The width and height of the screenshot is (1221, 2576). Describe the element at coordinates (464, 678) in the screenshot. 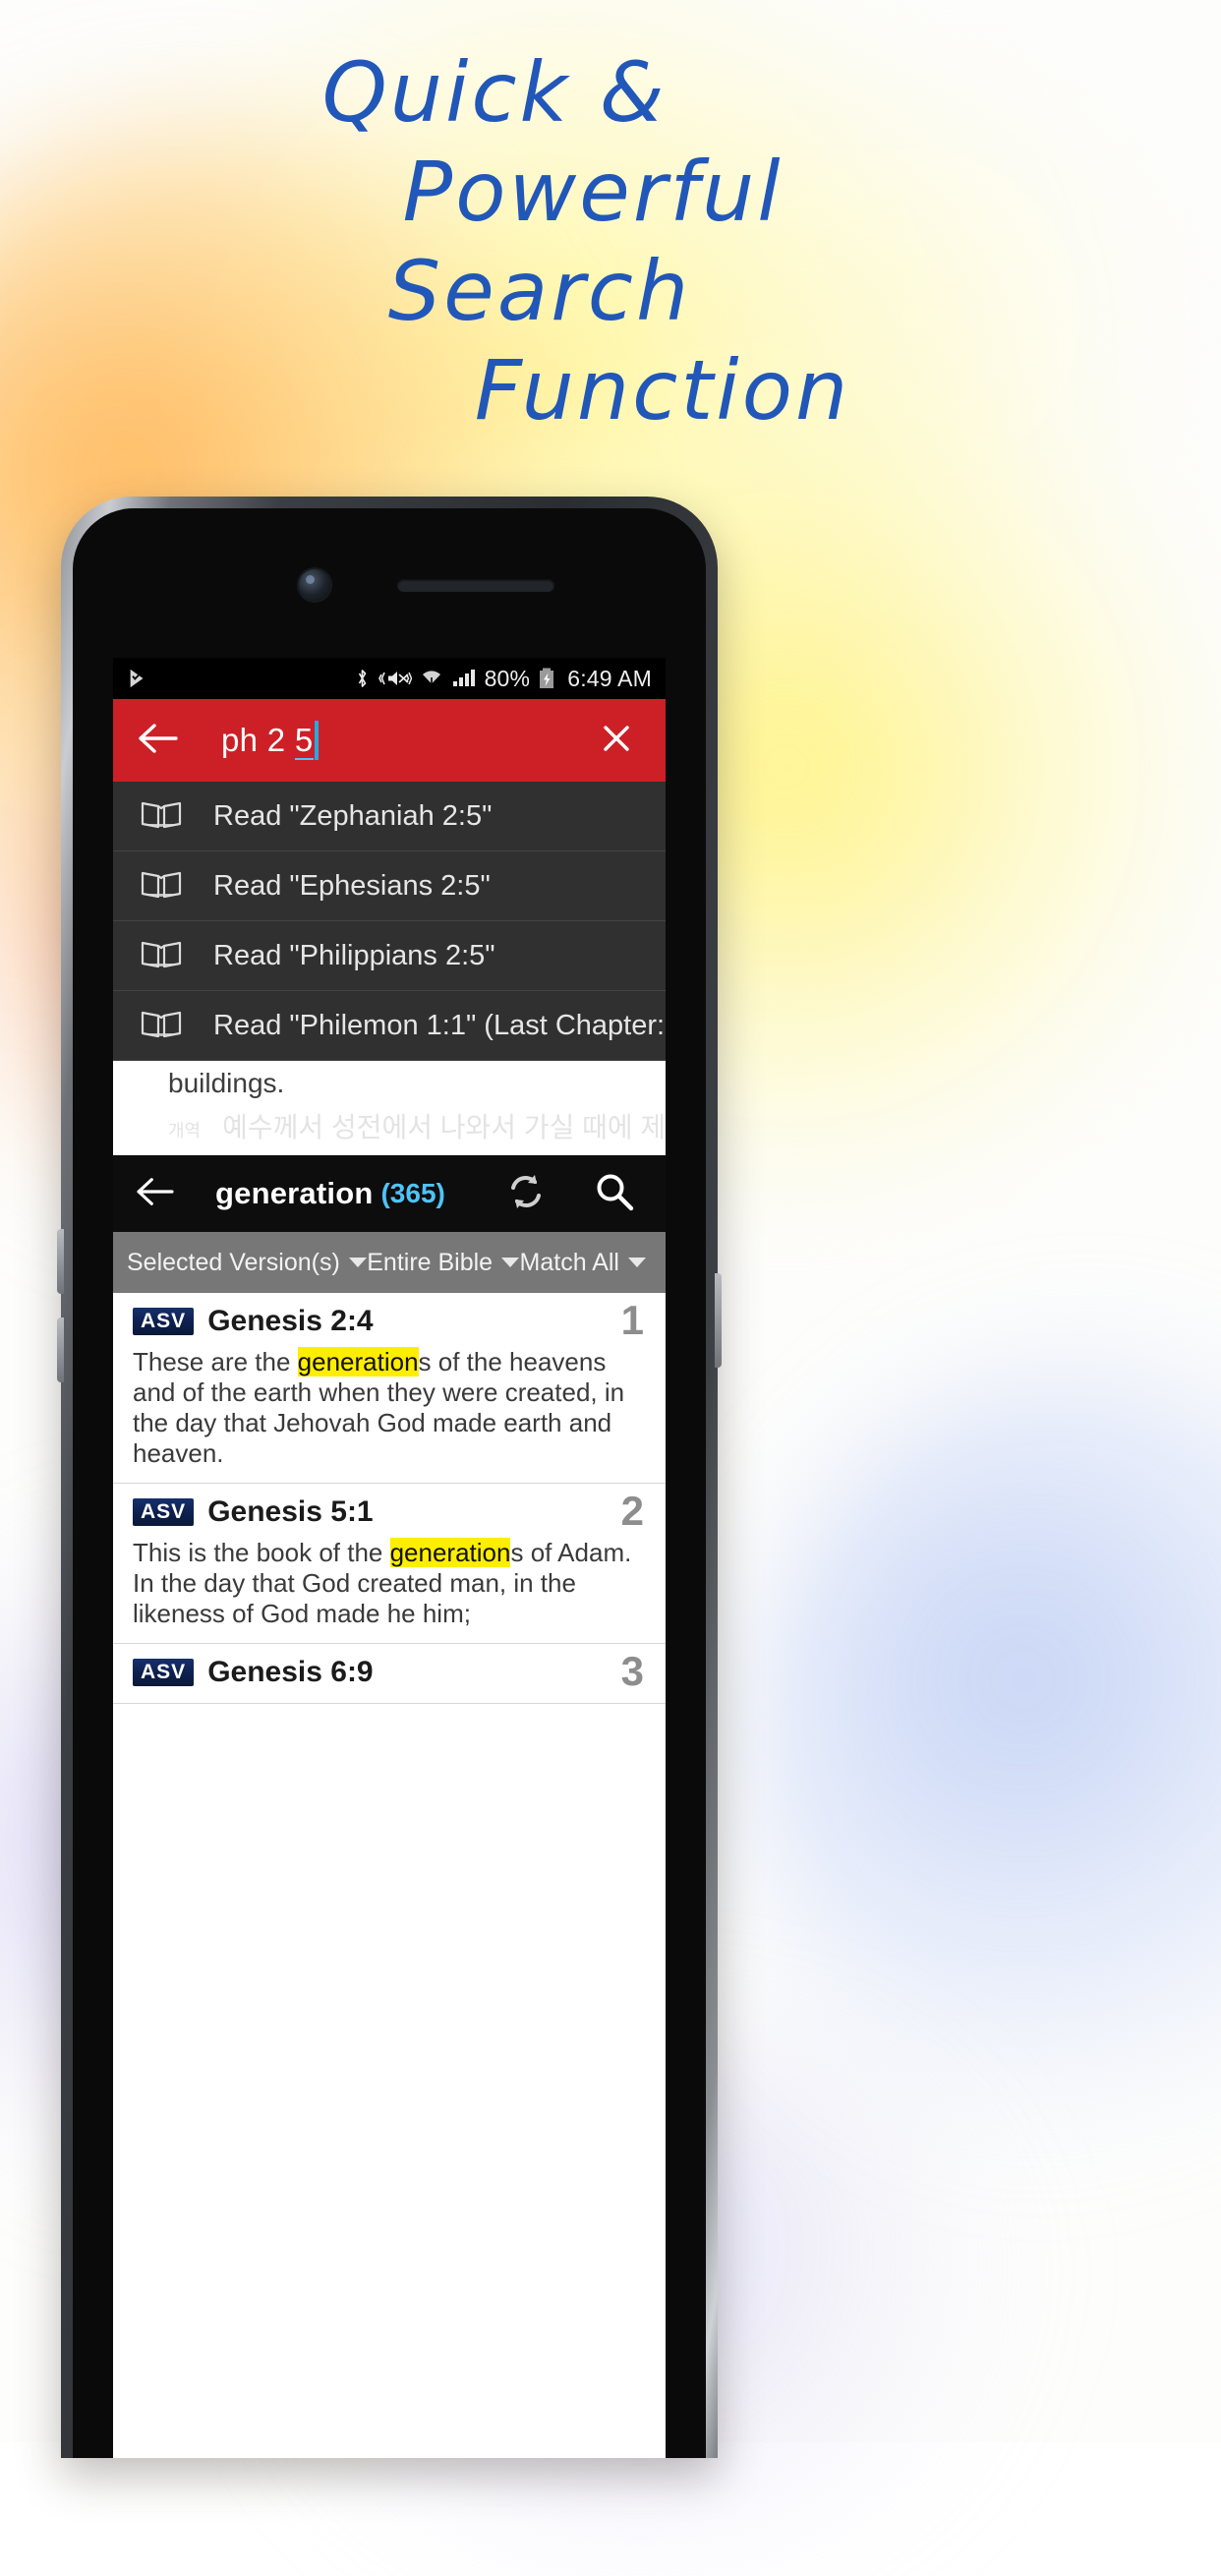

I see `cellular-signal-icon` at that location.